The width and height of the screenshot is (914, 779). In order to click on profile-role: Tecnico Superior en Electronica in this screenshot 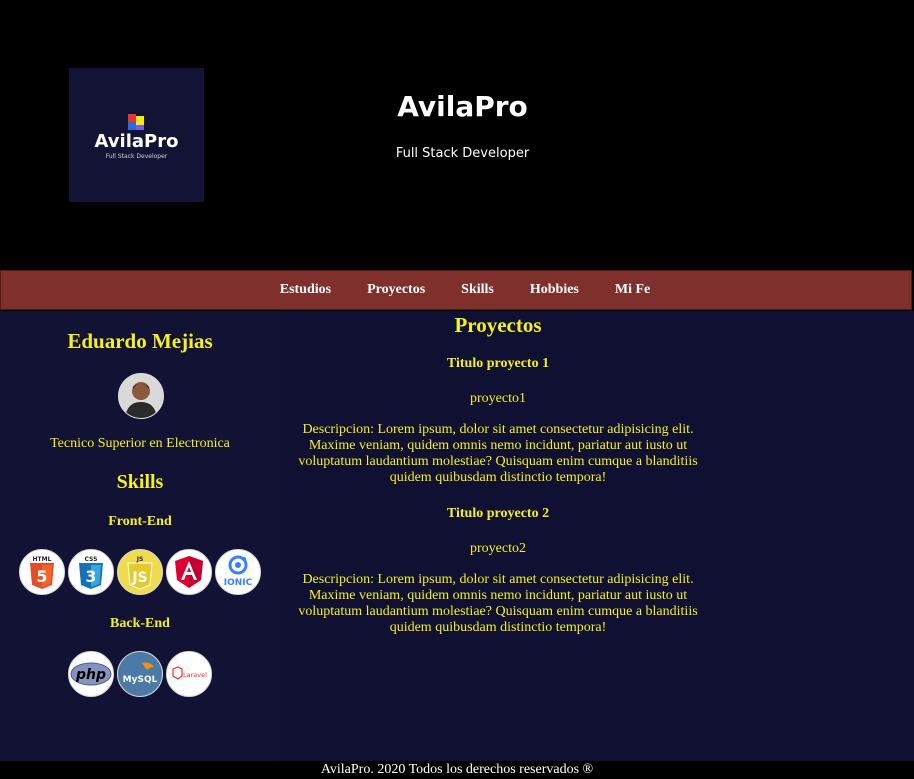, I will do `click(140, 443)`.